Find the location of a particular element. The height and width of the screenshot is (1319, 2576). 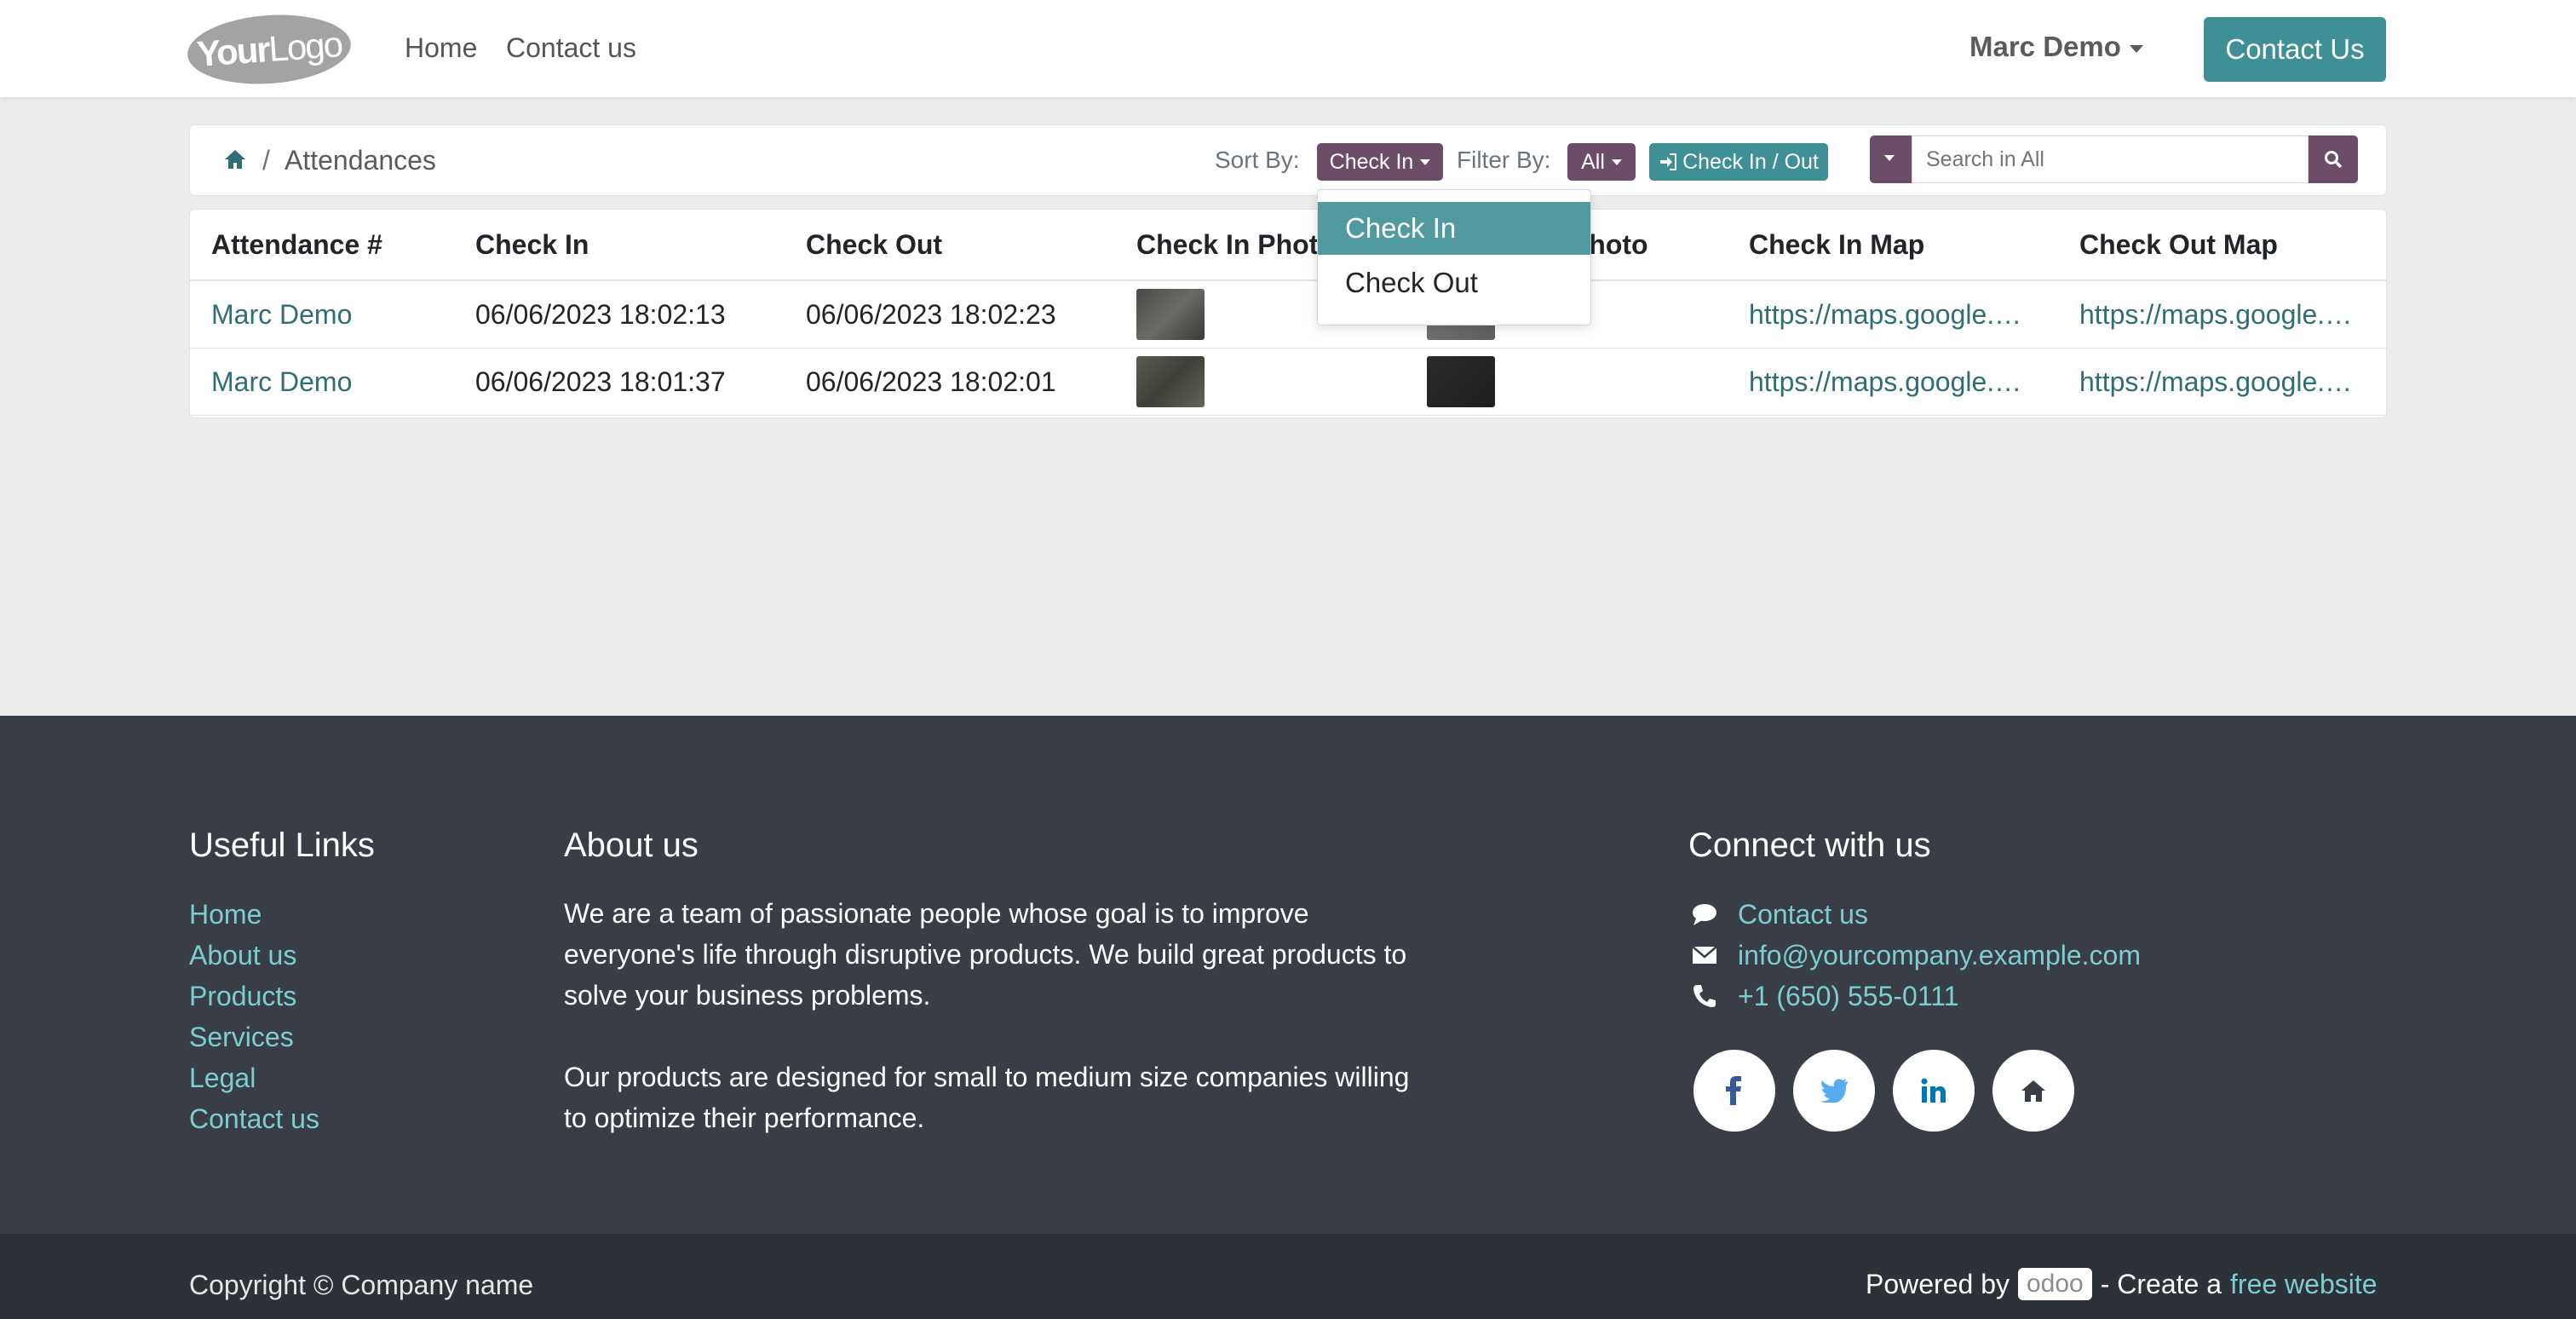

footer-link-services: Services is located at coordinates (241, 1038).